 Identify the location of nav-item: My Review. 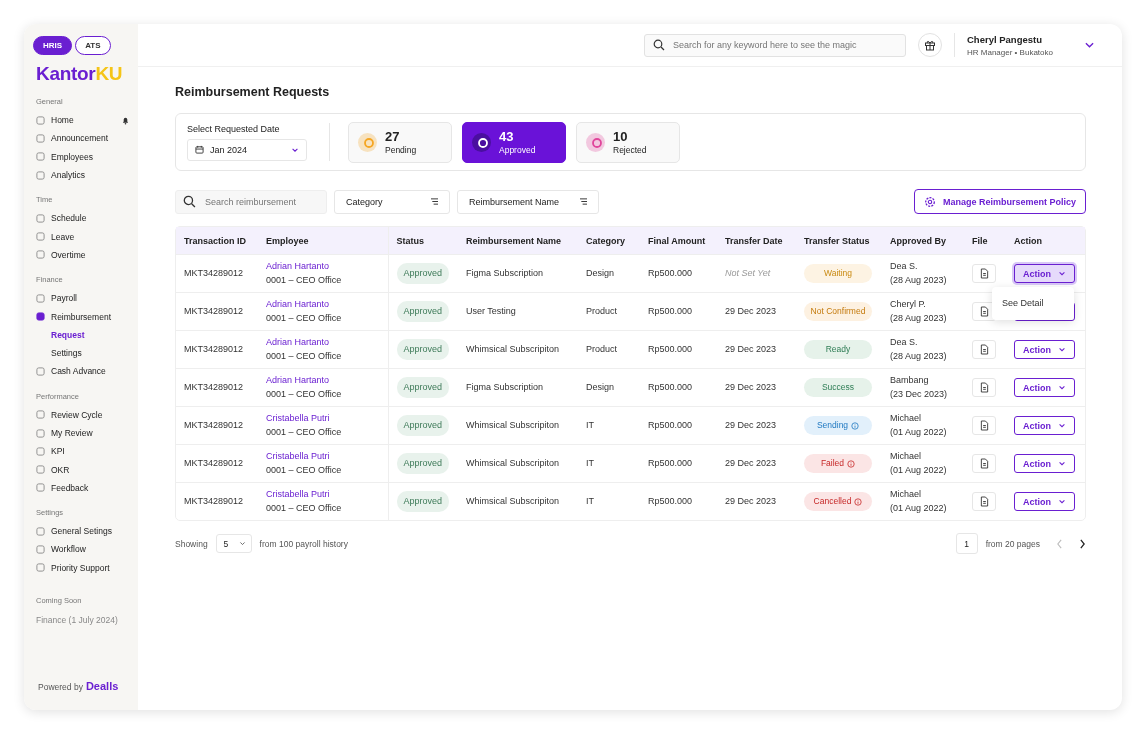
(85, 433).